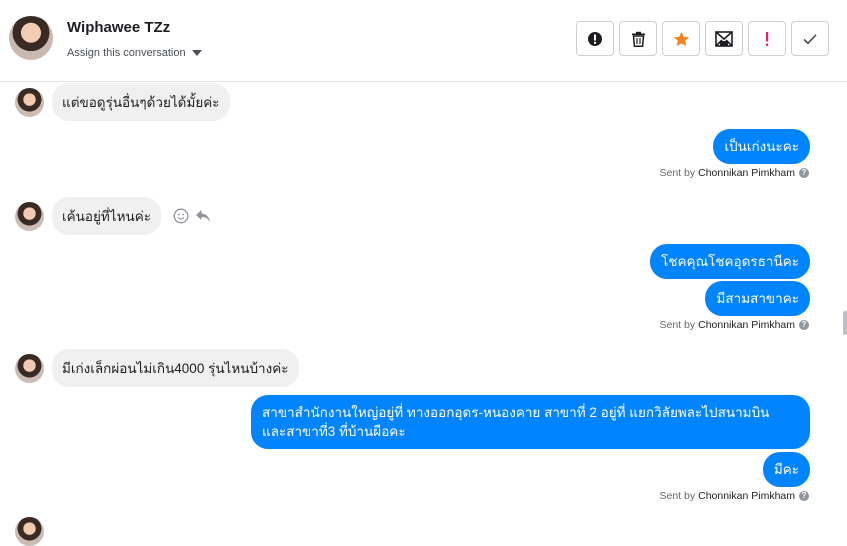 The height and width of the screenshot is (546, 847). I want to click on message-row-incoming, so click(33, 531).